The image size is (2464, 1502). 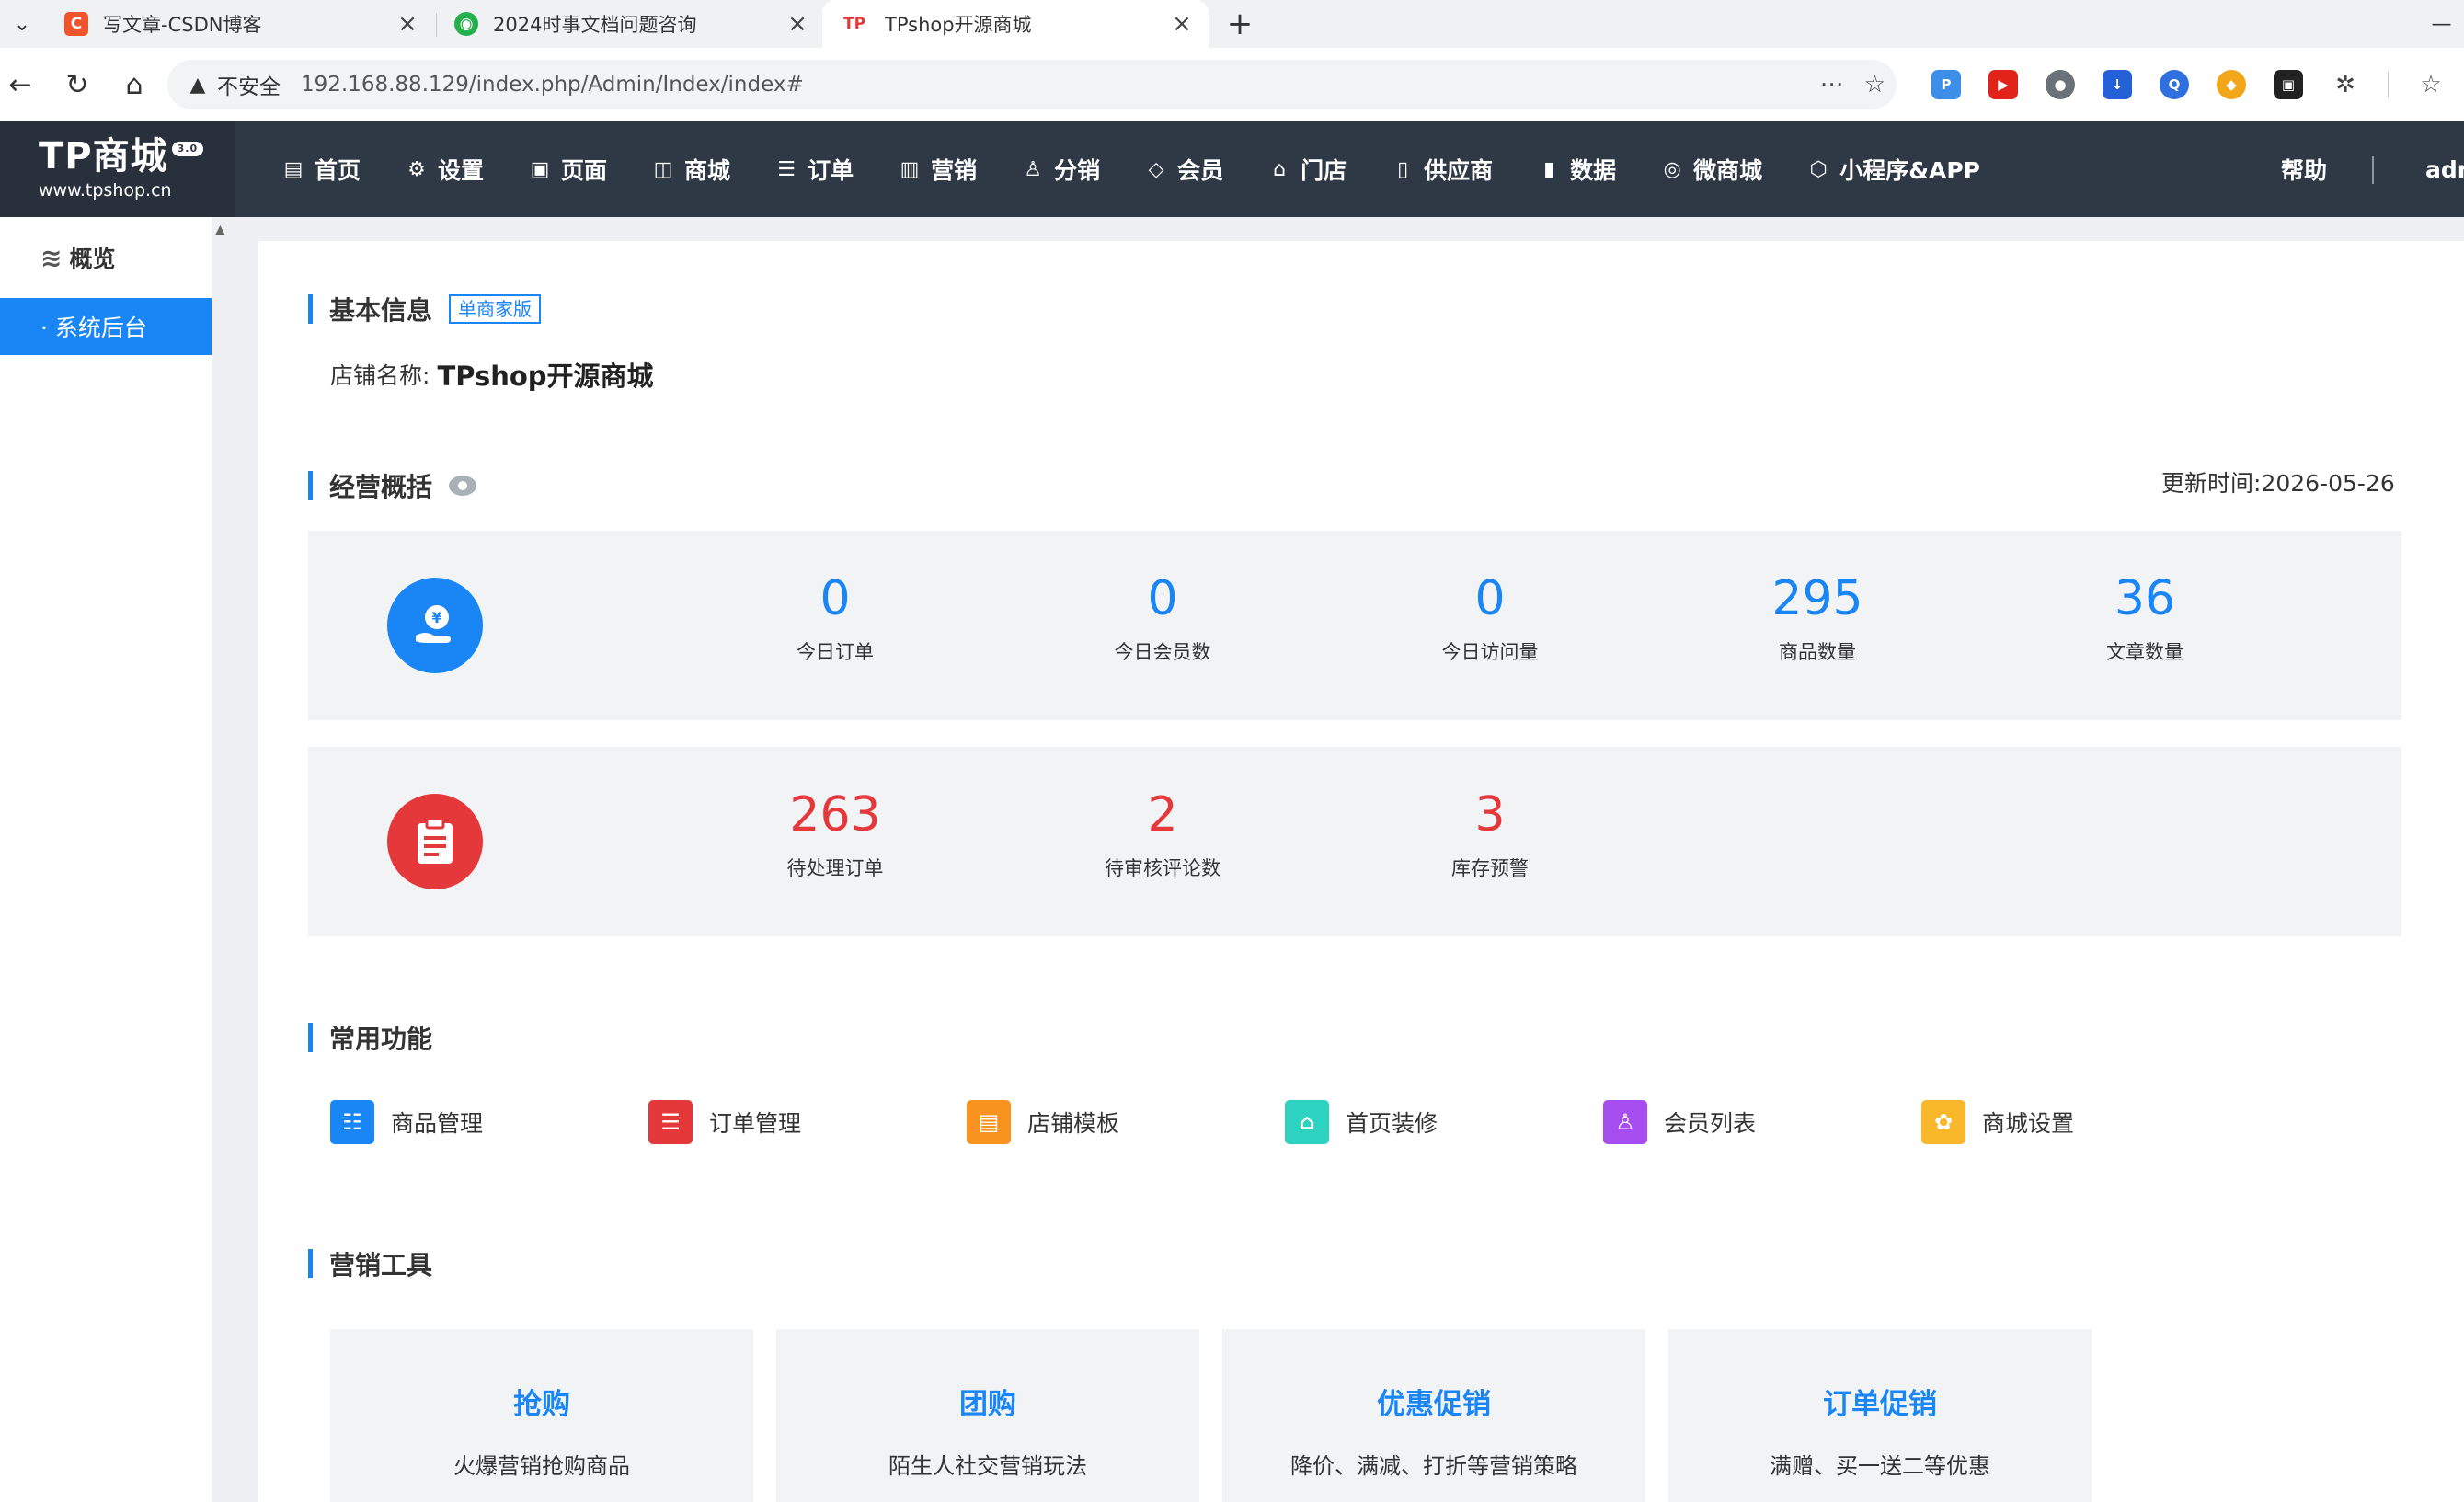 I want to click on promo-desc: 满赠、买一送二等优惠, so click(x=1880, y=1466).